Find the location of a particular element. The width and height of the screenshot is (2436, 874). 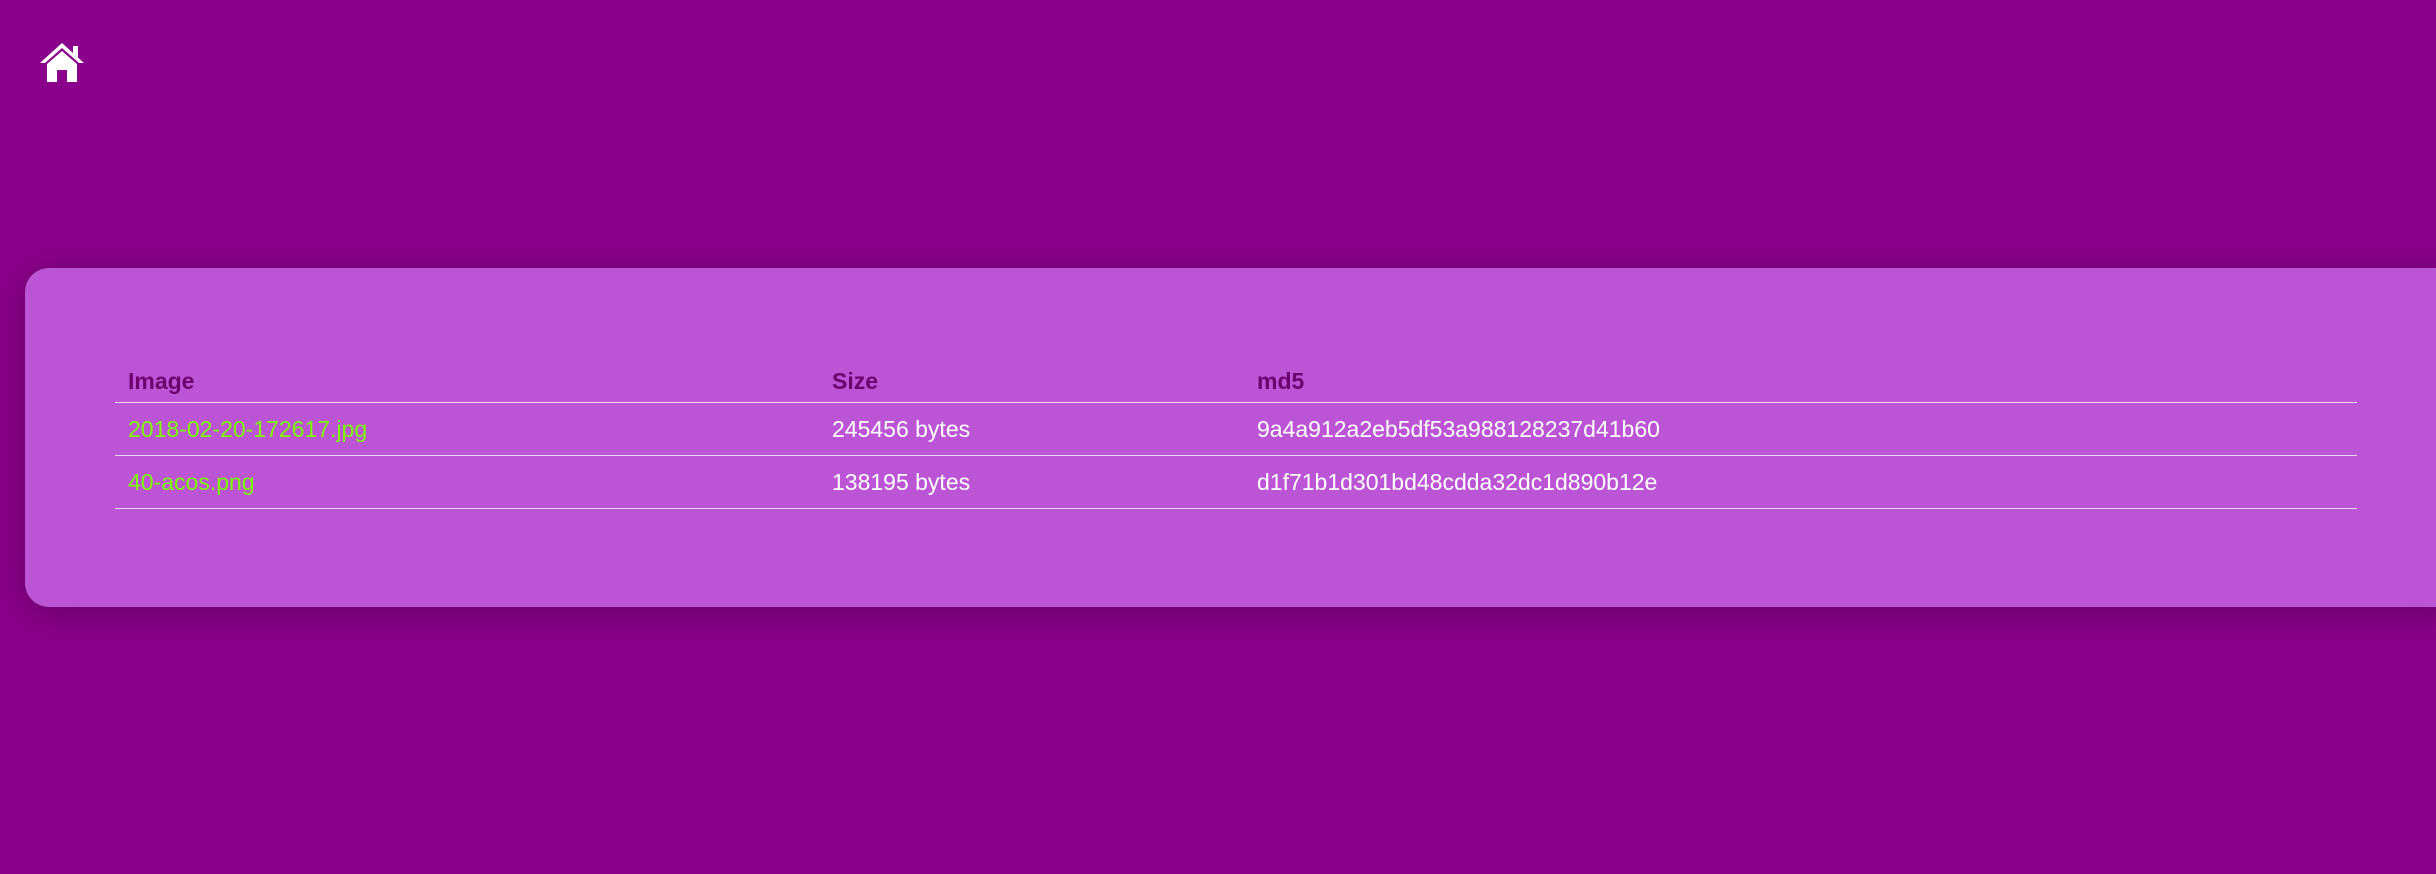

md5-cell: 9a4a912a2eb5df53a988128237d41b60 is located at coordinates (1800, 429).